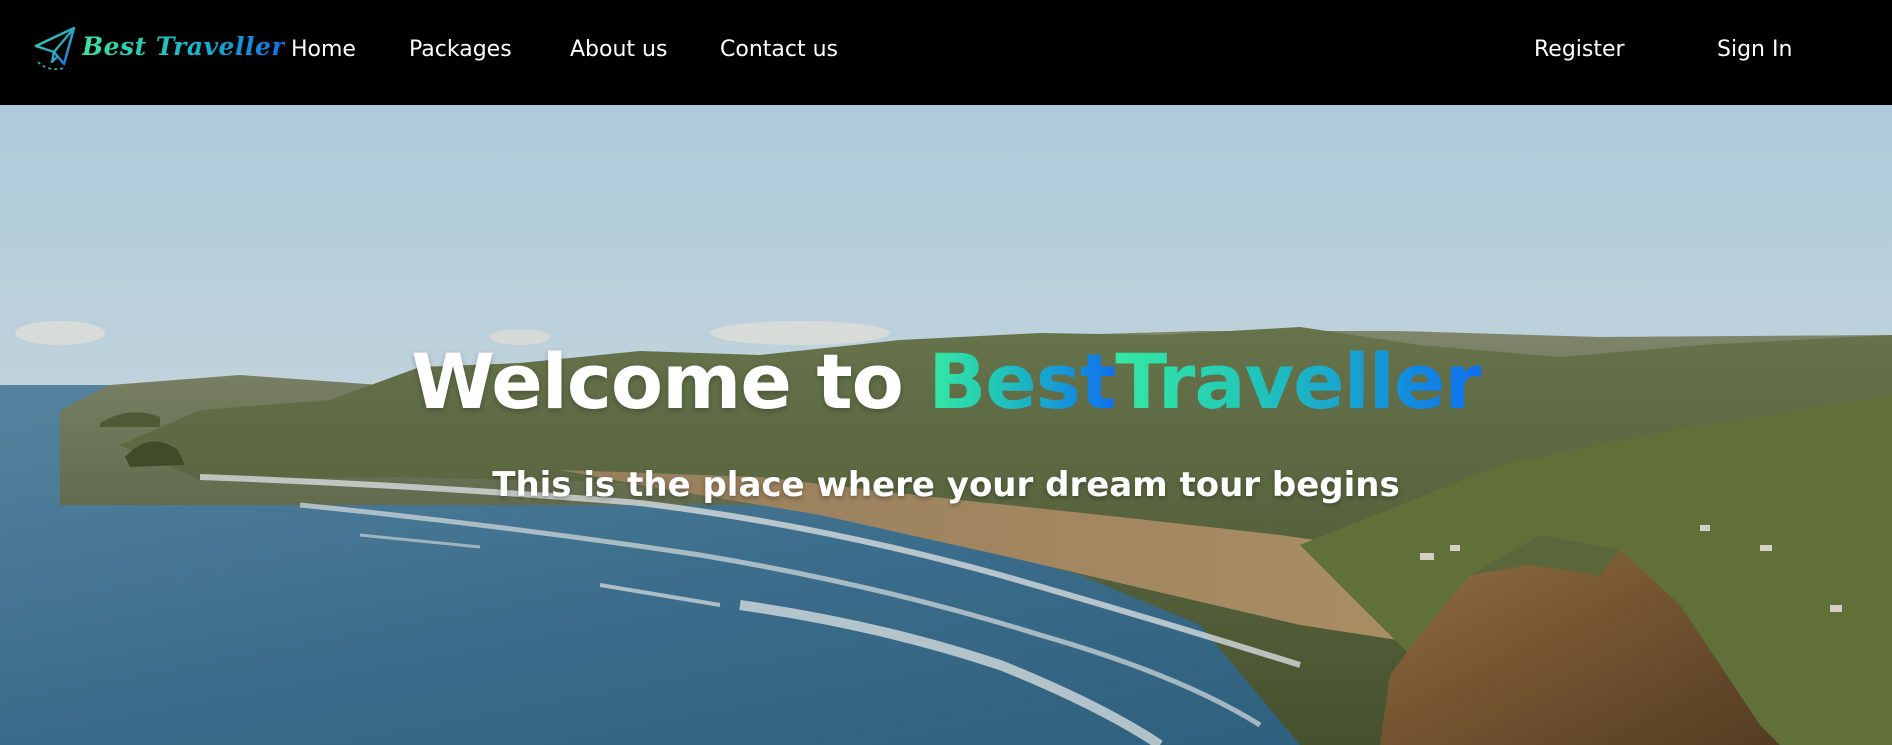  I want to click on nav-home-link: Home, so click(323, 49).